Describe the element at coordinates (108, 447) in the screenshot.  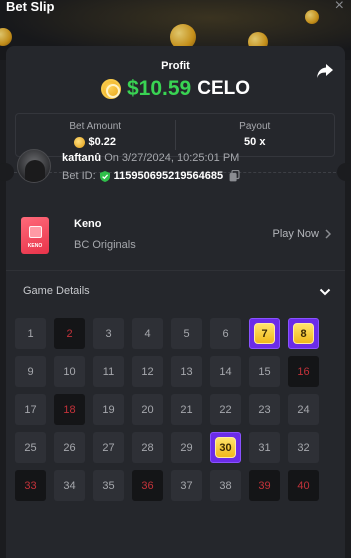
I see `keno-cell-27: 27` at that location.